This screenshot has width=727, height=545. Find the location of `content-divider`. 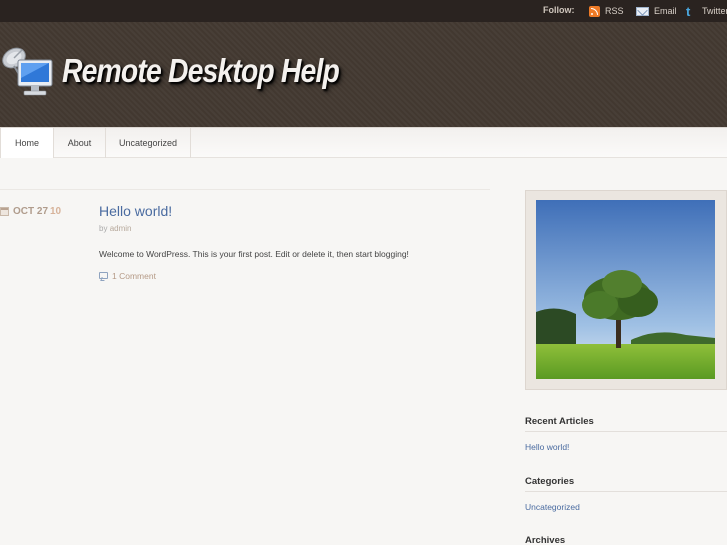

content-divider is located at coordinates (245, 189).